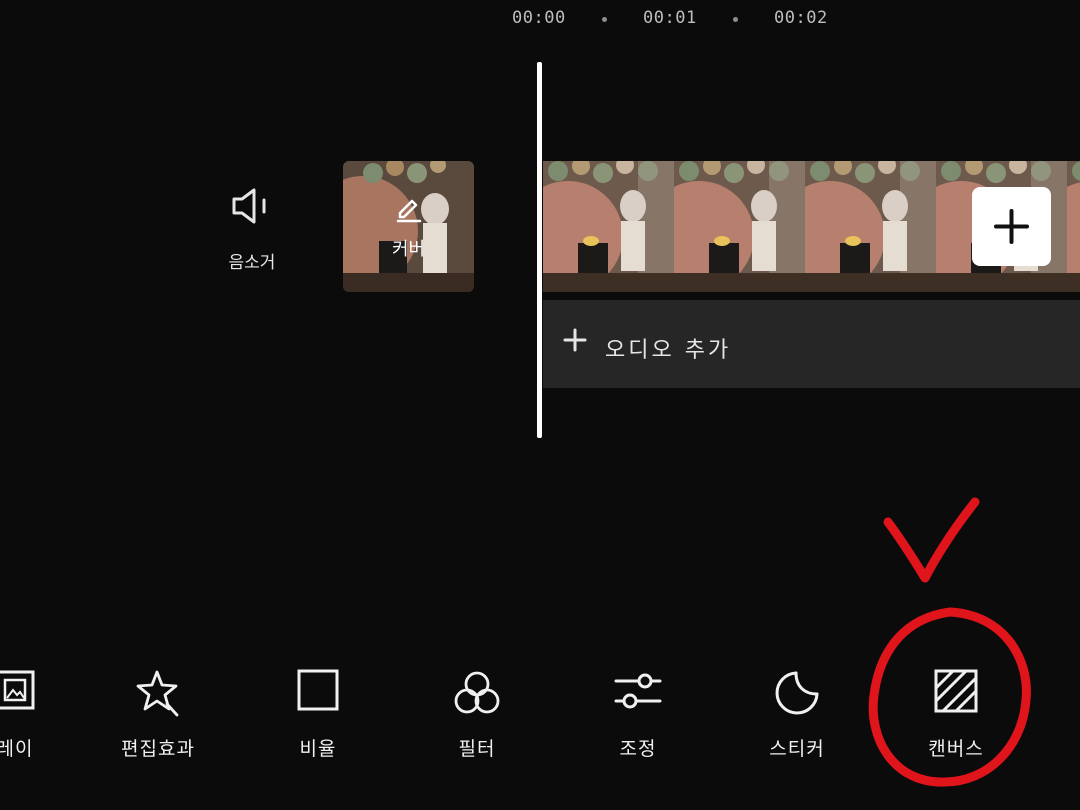 The width and height of the screenshot is (1080, 810). I want to click on tool-canvas: 캔버스, so click(956, 710).